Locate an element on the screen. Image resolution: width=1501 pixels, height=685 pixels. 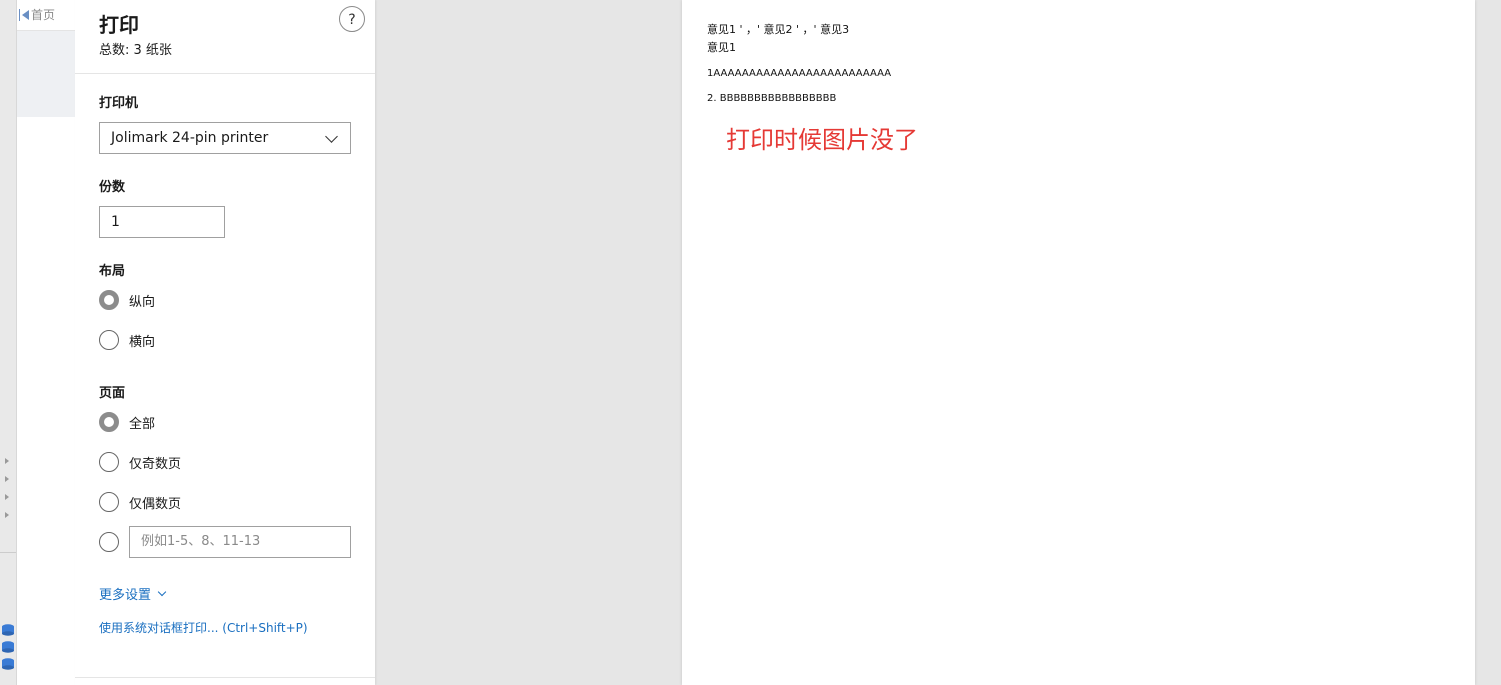
pages-option-all: 全部 is located at coordinates (127, 422).